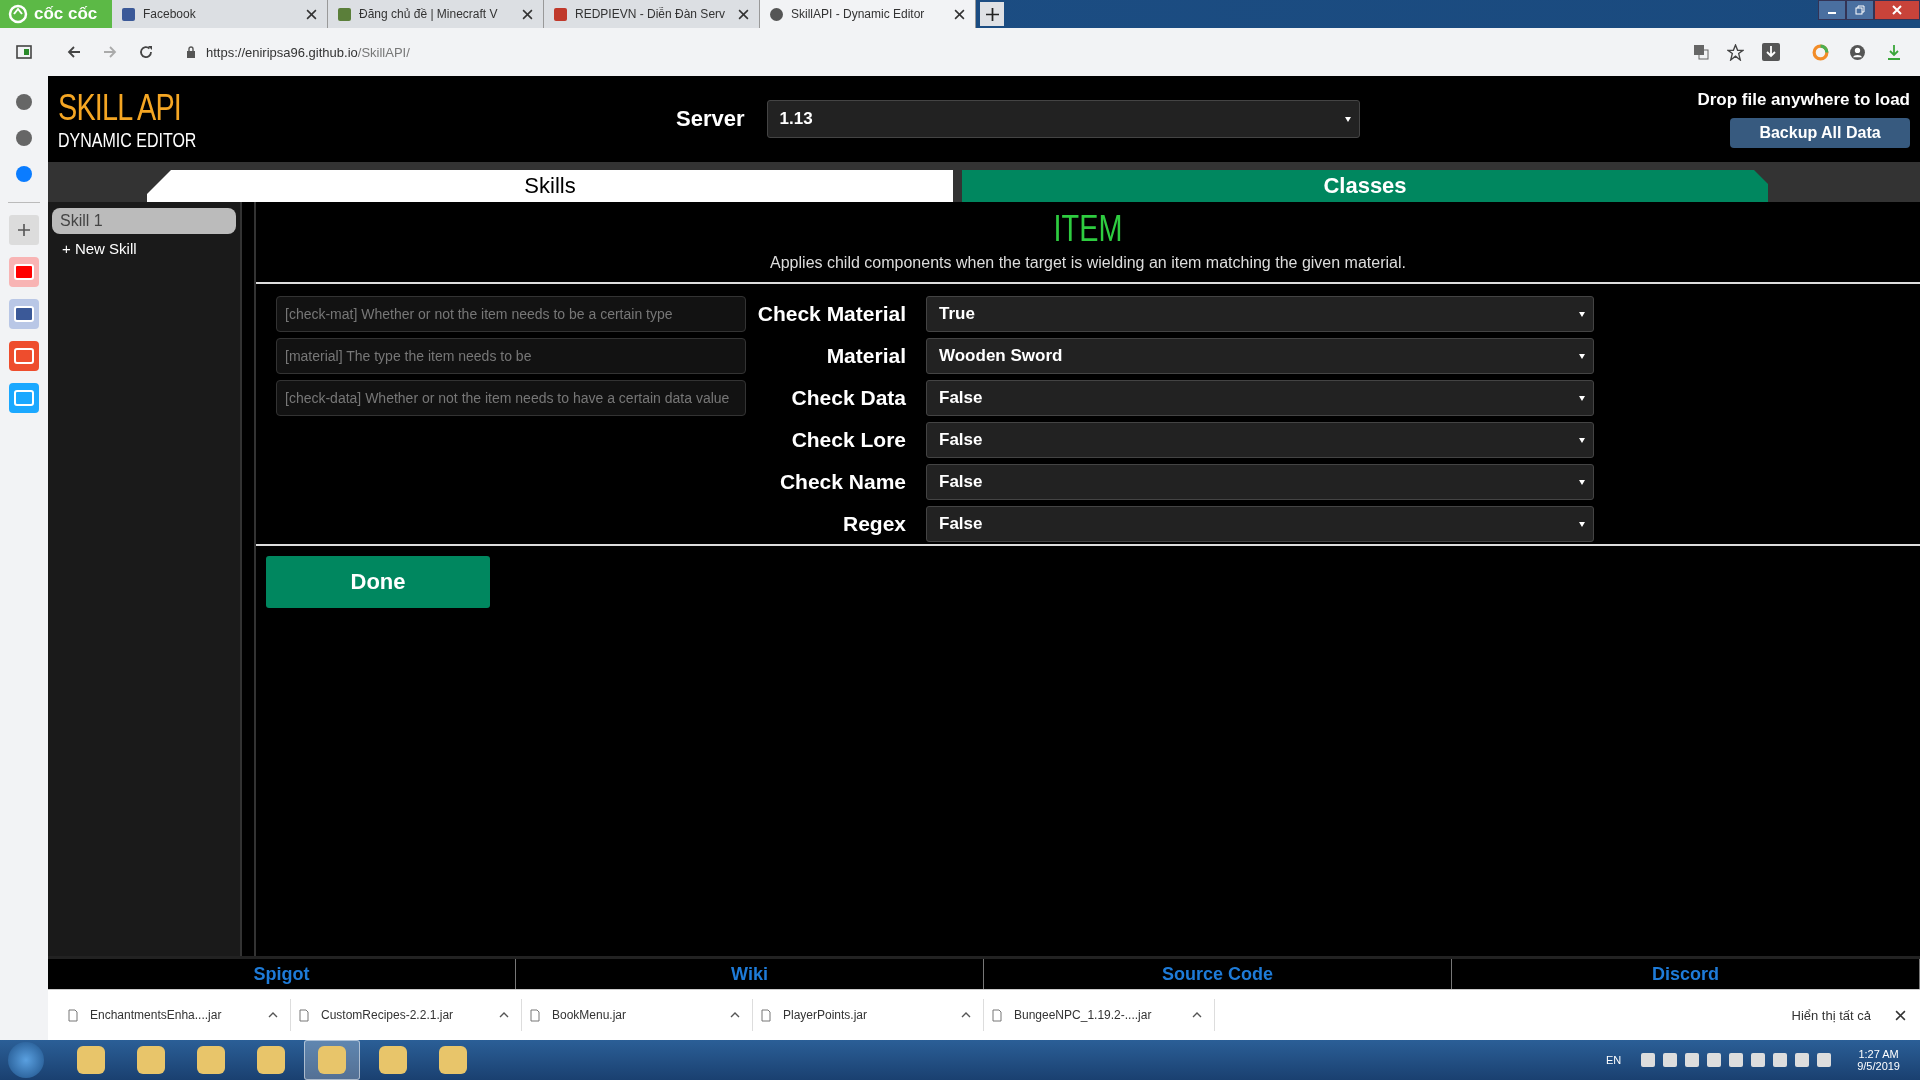 The height and width of the screenshot is (1080, 1920). I want to click on add-icon, so click(24, 230).